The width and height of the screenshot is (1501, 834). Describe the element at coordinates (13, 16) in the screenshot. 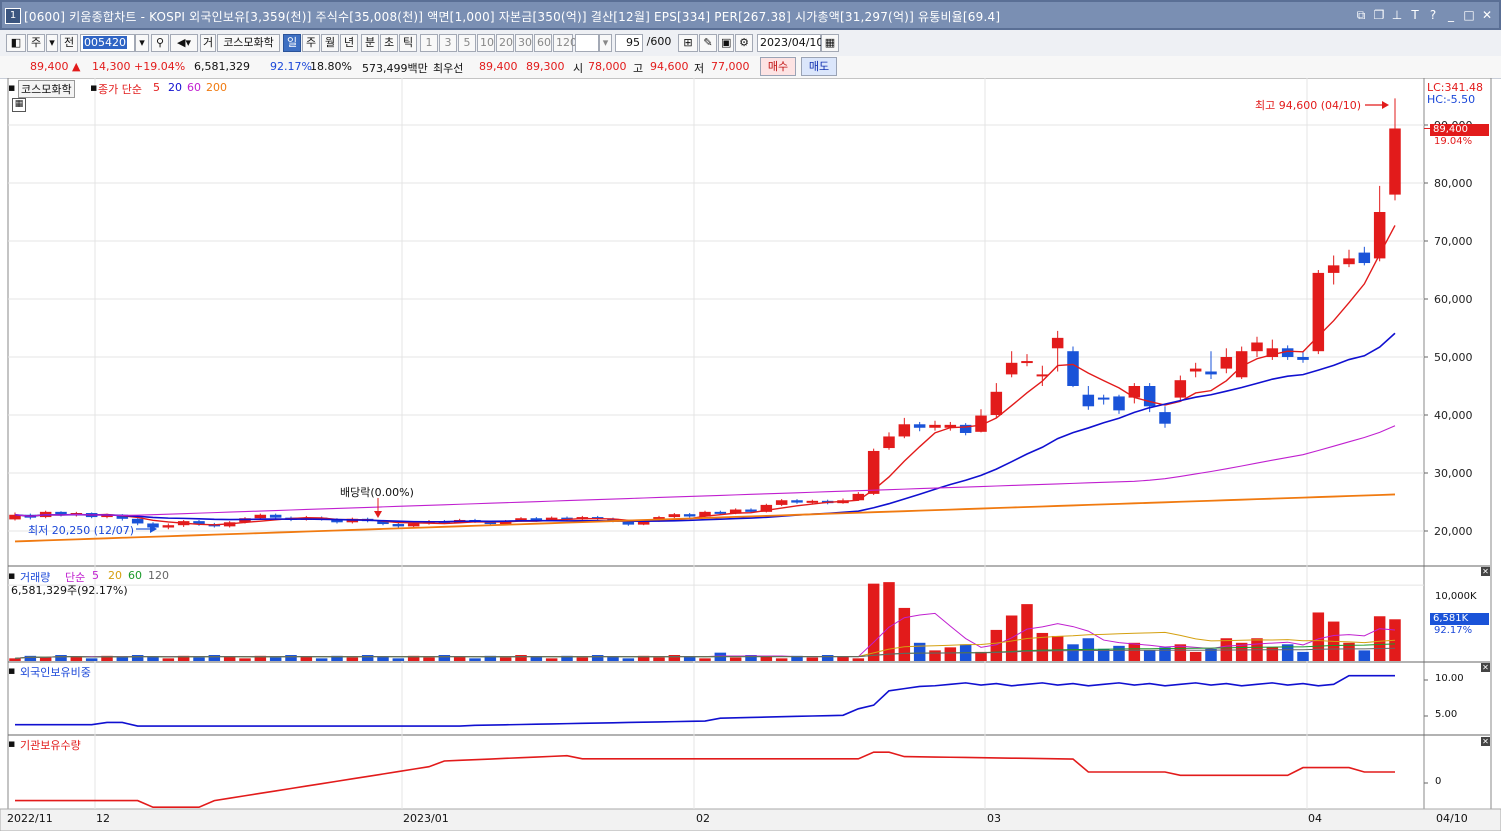

I see `window-number-icon: 1` at that location.